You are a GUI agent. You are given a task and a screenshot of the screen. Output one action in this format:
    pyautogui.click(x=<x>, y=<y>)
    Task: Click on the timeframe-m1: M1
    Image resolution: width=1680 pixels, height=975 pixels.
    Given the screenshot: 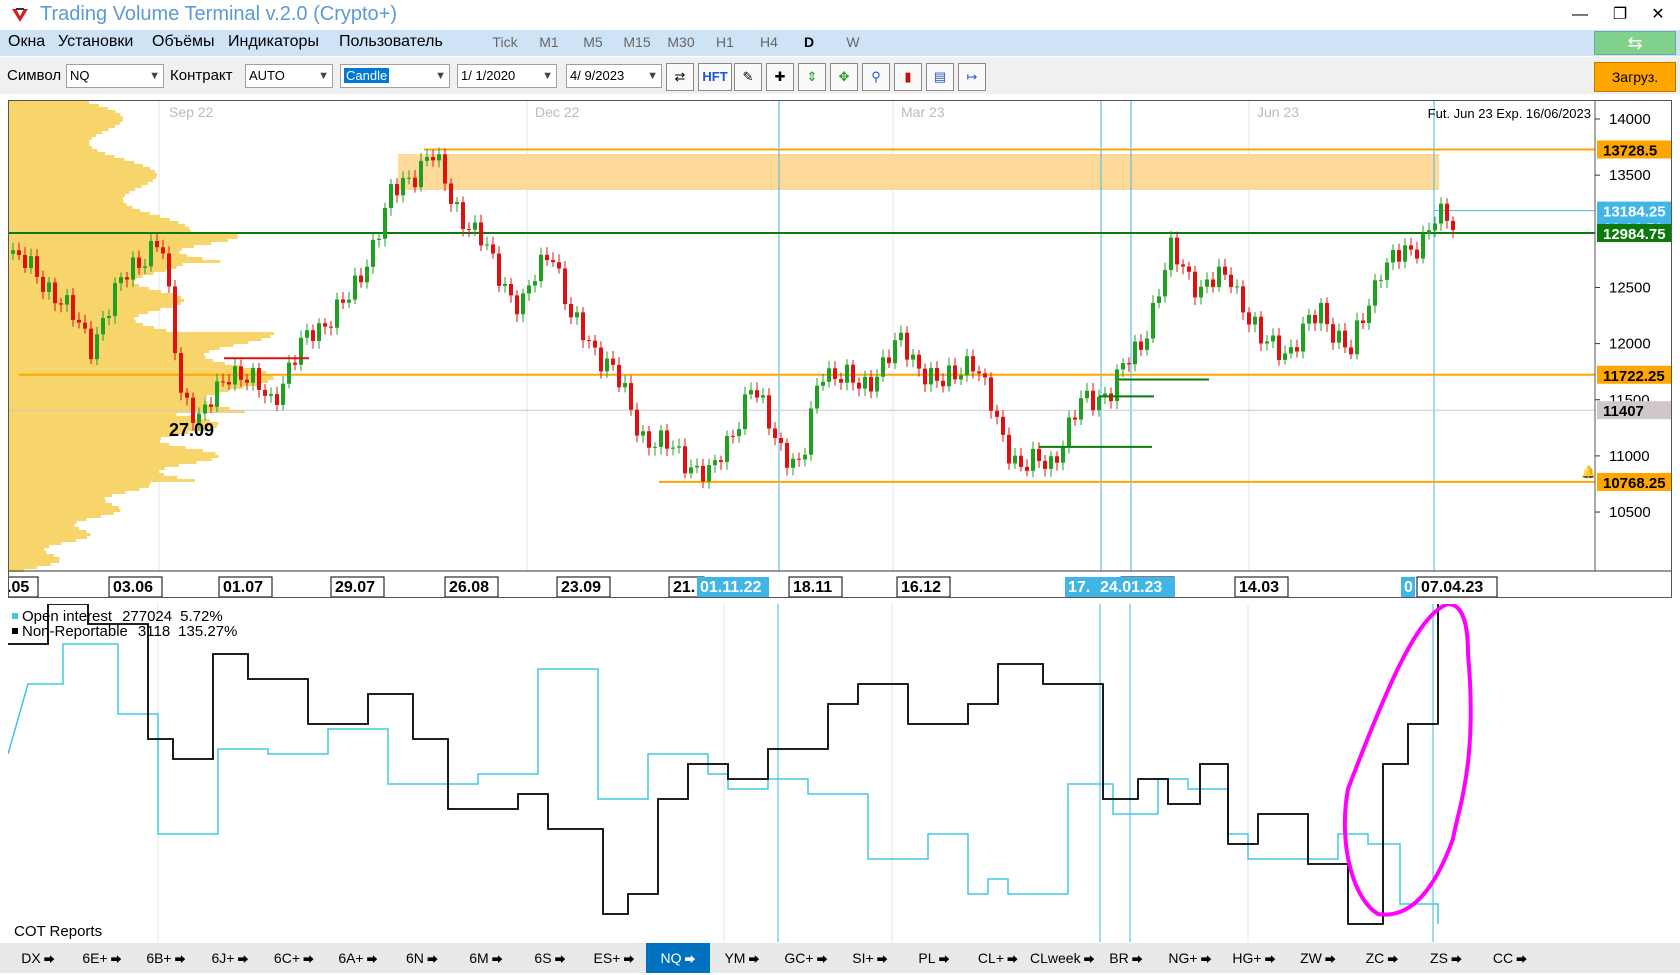 What is the action you would take?
    pyautogui.click(x=549, y=42)
    